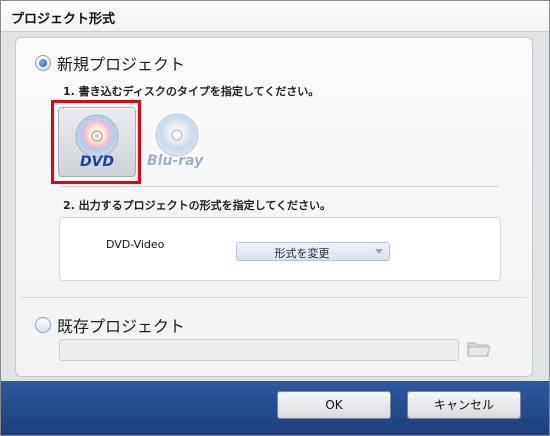 Image resolution: width=550 pixels, height=436 pixels. I want to click on existing-project-path-field, so click(259, 350).